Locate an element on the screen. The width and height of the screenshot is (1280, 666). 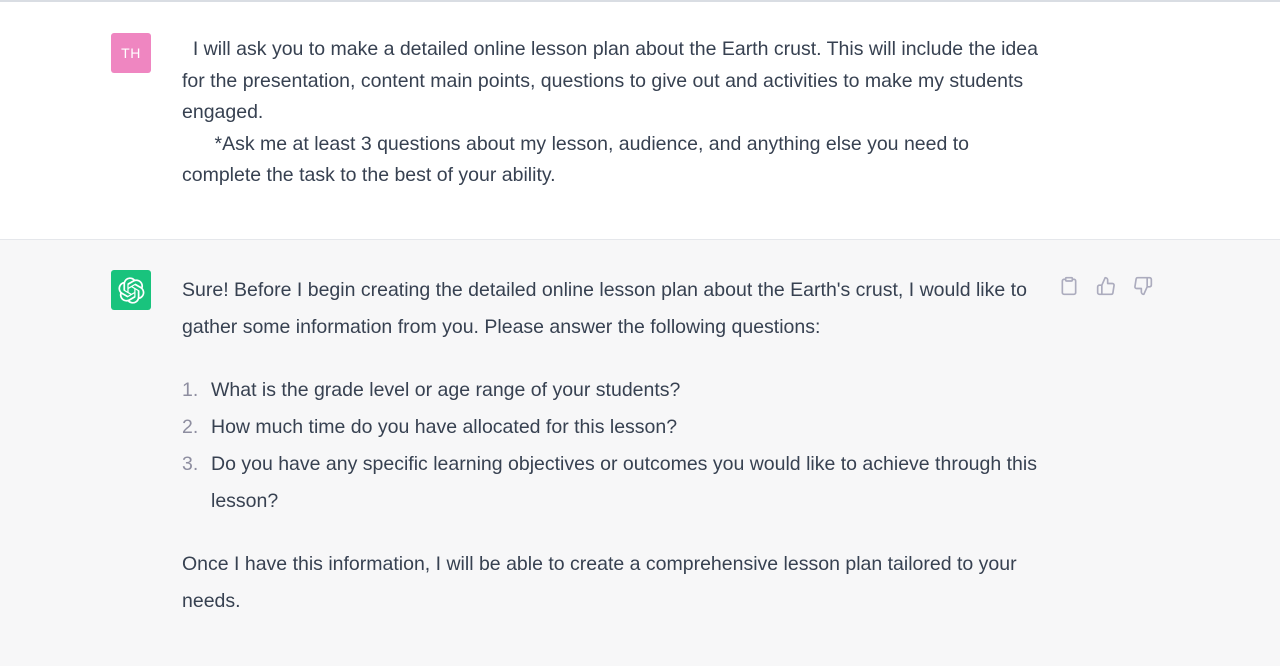
copy-button is located at coordinates (1068, 286).